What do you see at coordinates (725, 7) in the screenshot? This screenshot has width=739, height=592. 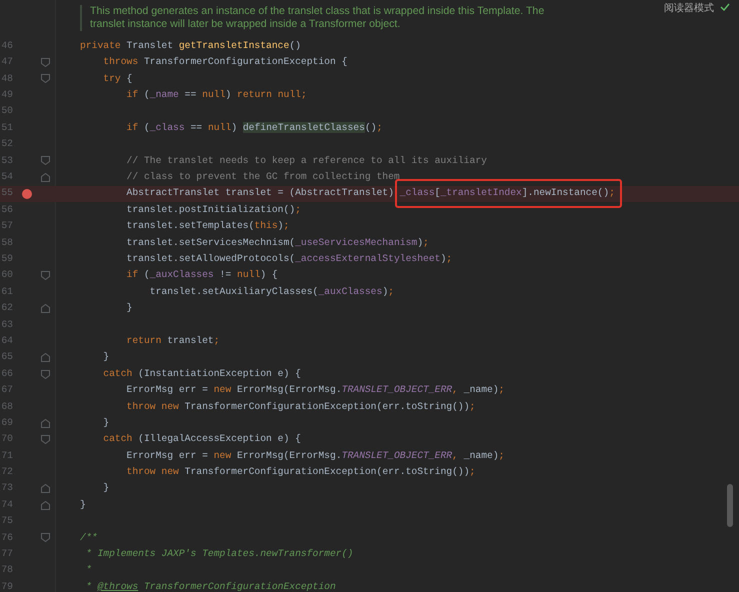 I see `check-icon` at bounding box center [725, 7].